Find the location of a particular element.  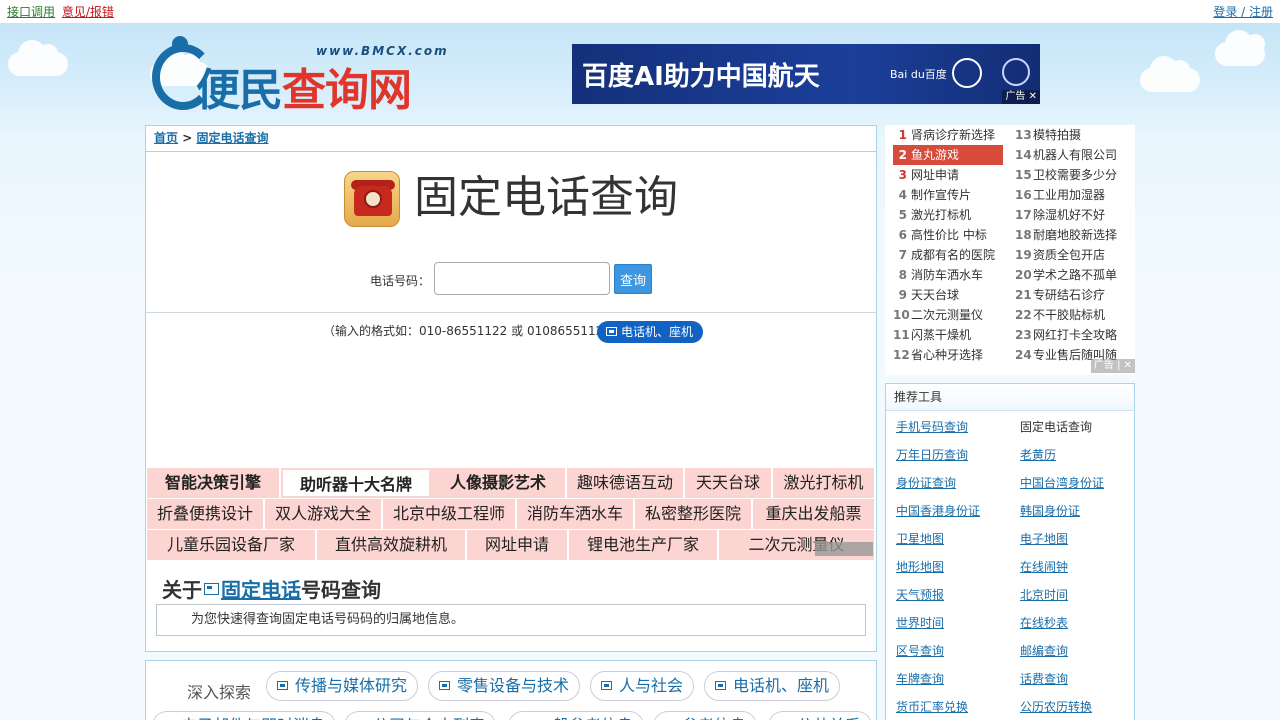

explore-tag-label: 人与社会 is located at coordinates (651, 685).